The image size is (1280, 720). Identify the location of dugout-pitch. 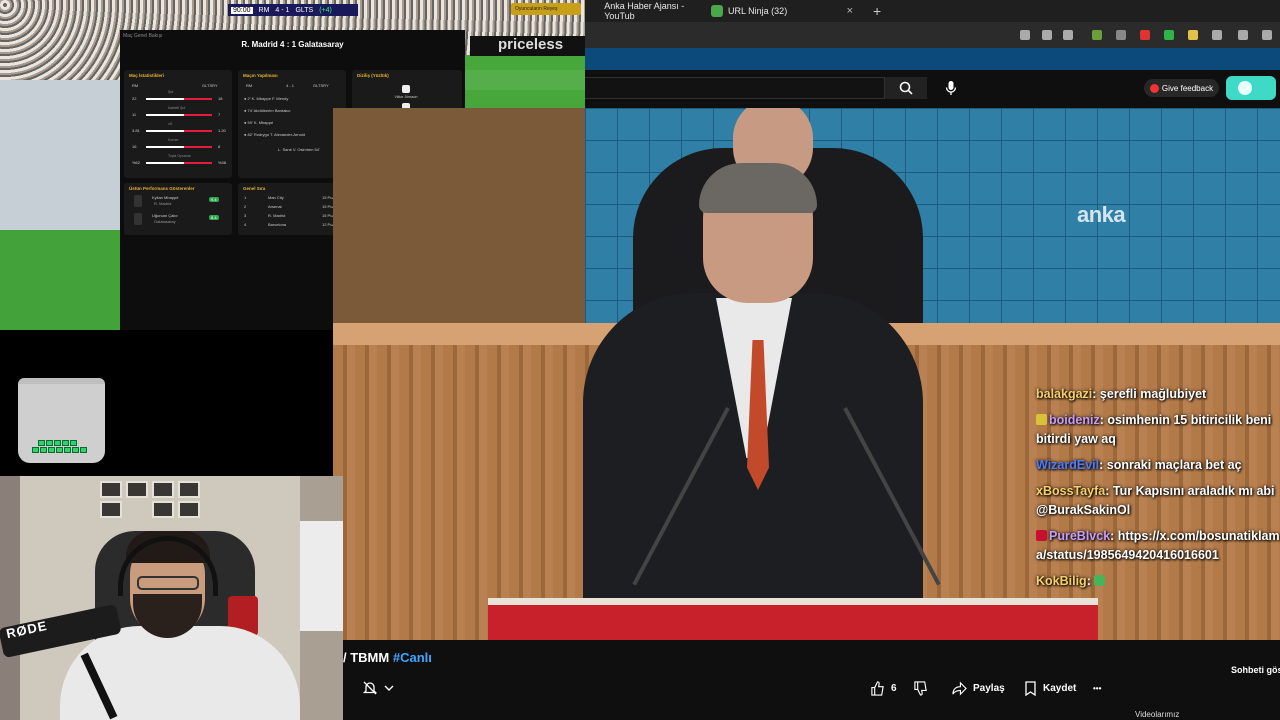
(60, 280).